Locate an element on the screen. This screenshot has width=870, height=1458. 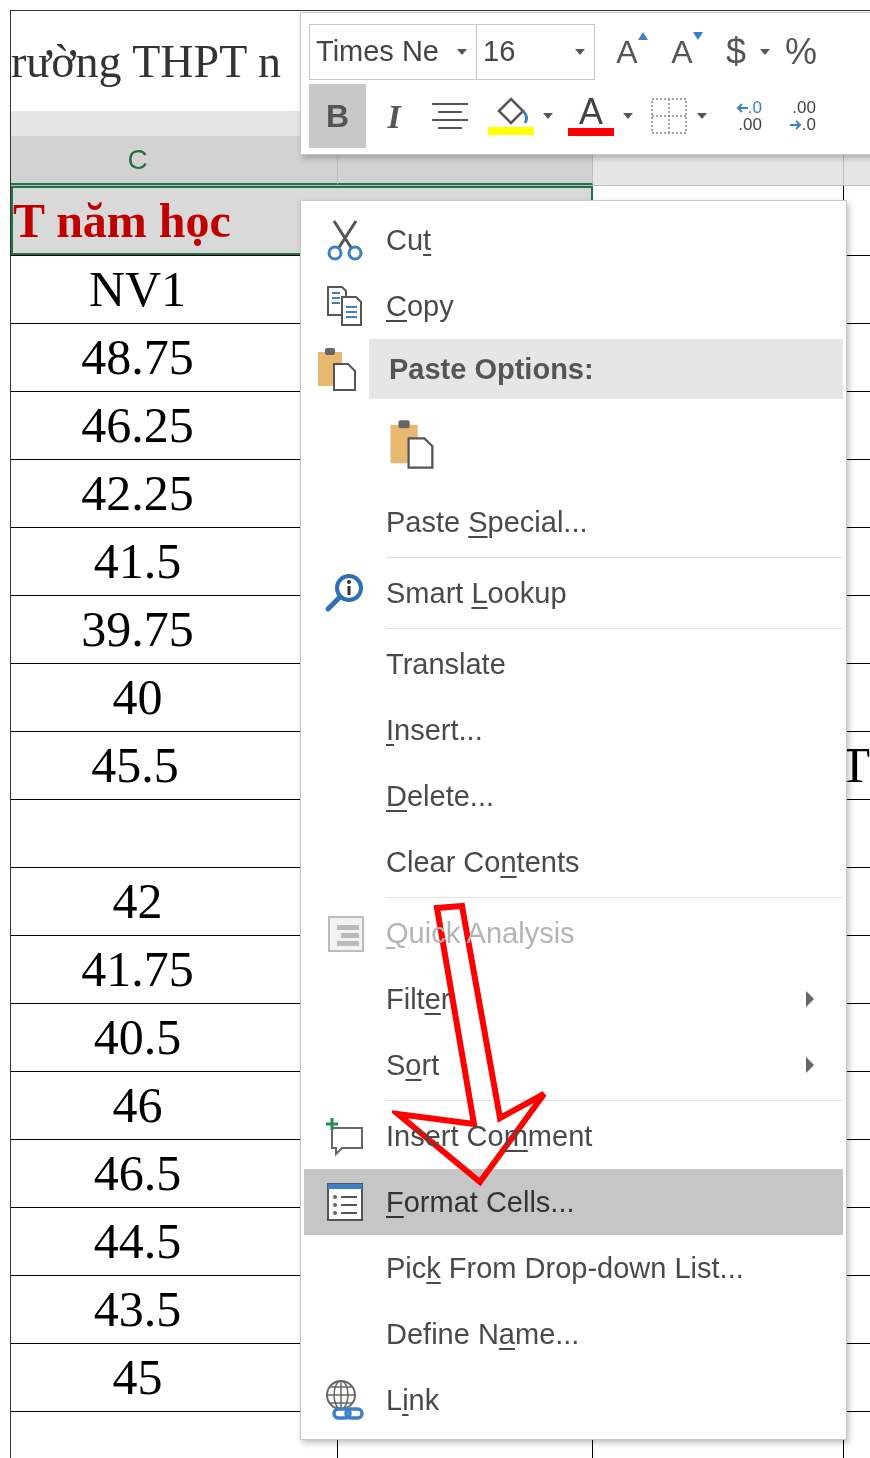
center-align-icon is located at coordinates (450, 116).